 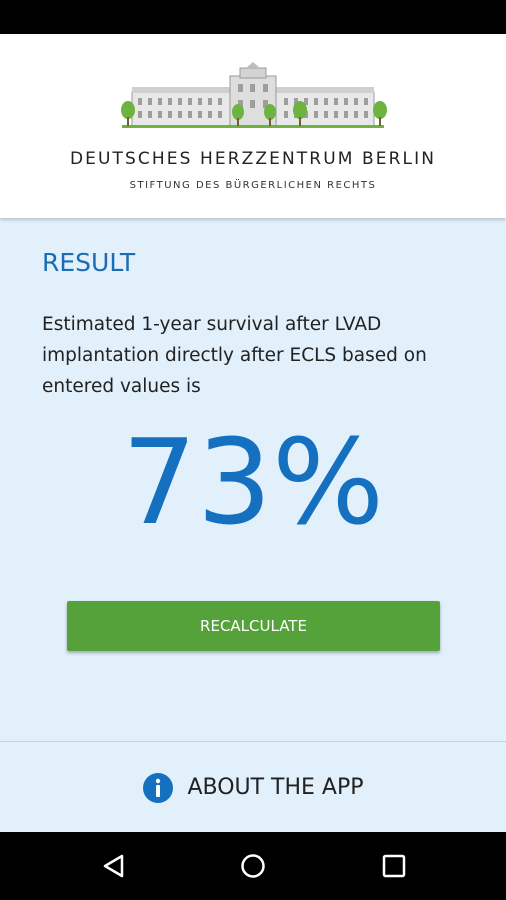 What do you see at coordinates (275, 787) in the screenshot?
I see `about-label: ABOUT THE APP` at bounding box center [275, 787].